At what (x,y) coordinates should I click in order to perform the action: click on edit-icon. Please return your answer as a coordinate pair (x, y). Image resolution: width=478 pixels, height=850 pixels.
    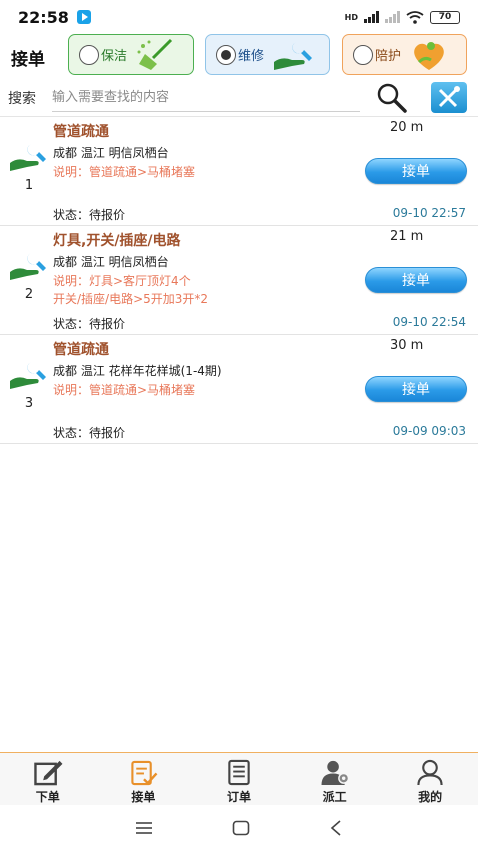
    Looking at the image, I should click on (48, 773).